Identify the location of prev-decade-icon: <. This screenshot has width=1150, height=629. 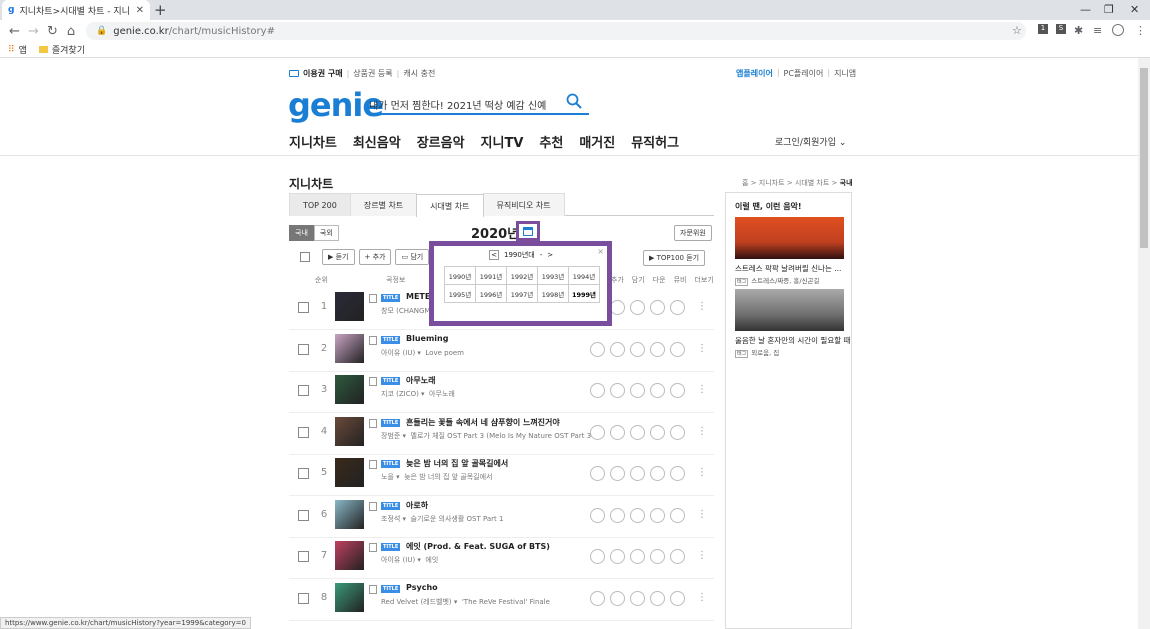
(494, 255).